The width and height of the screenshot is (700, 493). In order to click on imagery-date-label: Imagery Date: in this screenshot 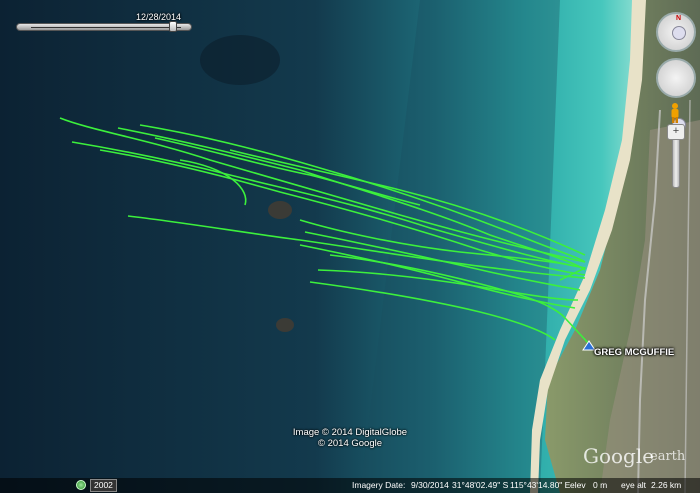, I will do `click(379, 485)`.